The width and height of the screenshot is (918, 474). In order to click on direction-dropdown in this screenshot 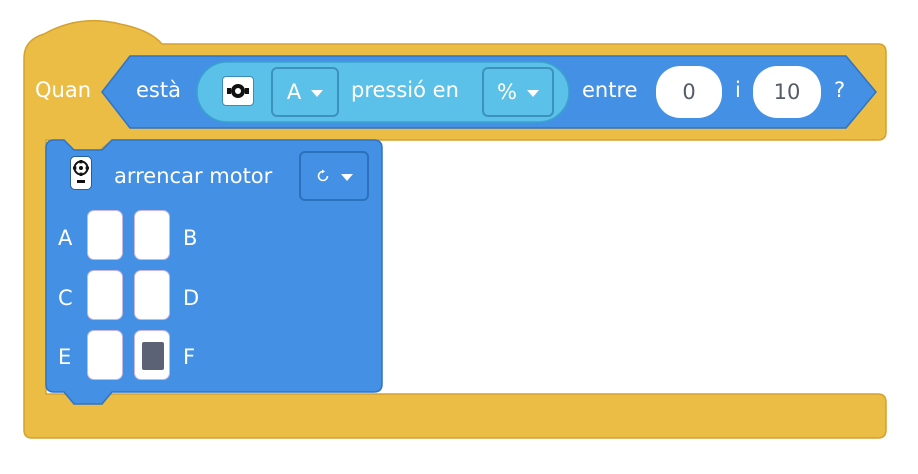, I will do `click(334, 176)`.